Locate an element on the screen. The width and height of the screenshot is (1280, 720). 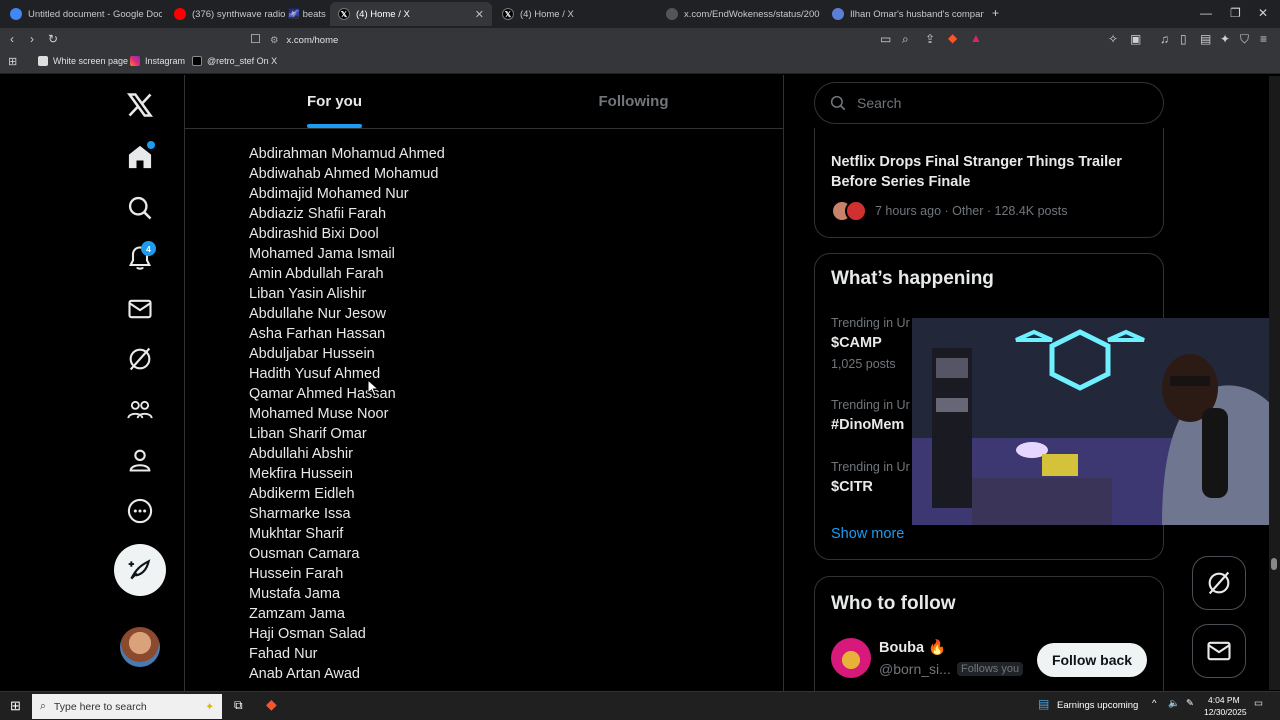
sidebar-icon: ▯ is located at coordinates (1183, 39).